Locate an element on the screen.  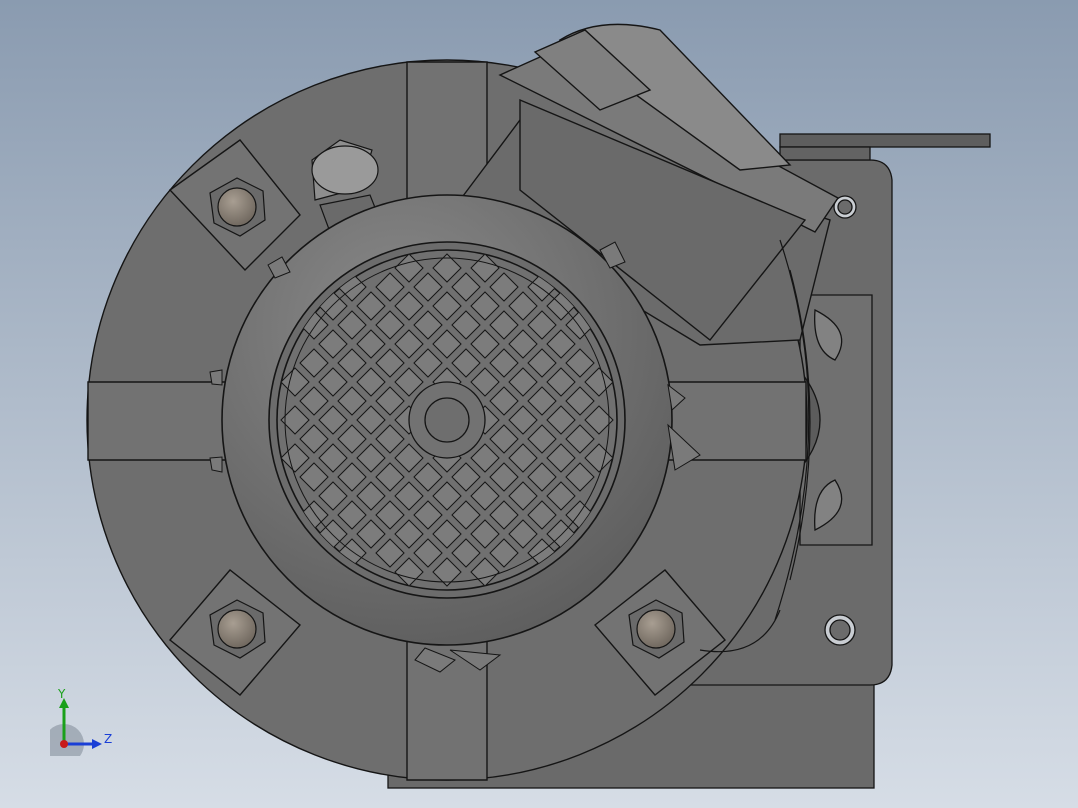
z-axis-arrowhead is located at coordinates (97, 744).